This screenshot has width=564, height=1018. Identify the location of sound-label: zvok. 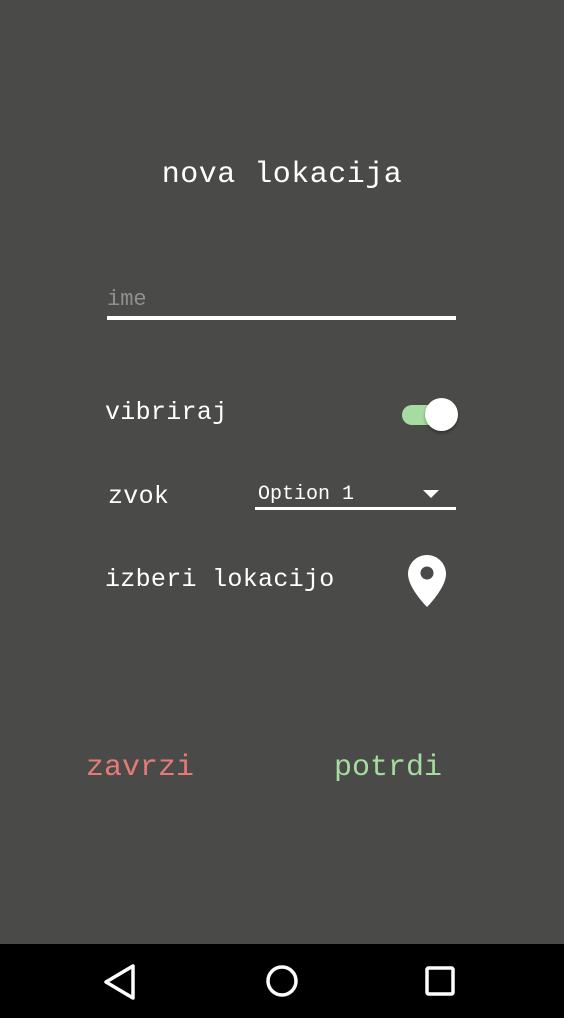
(139, 496).